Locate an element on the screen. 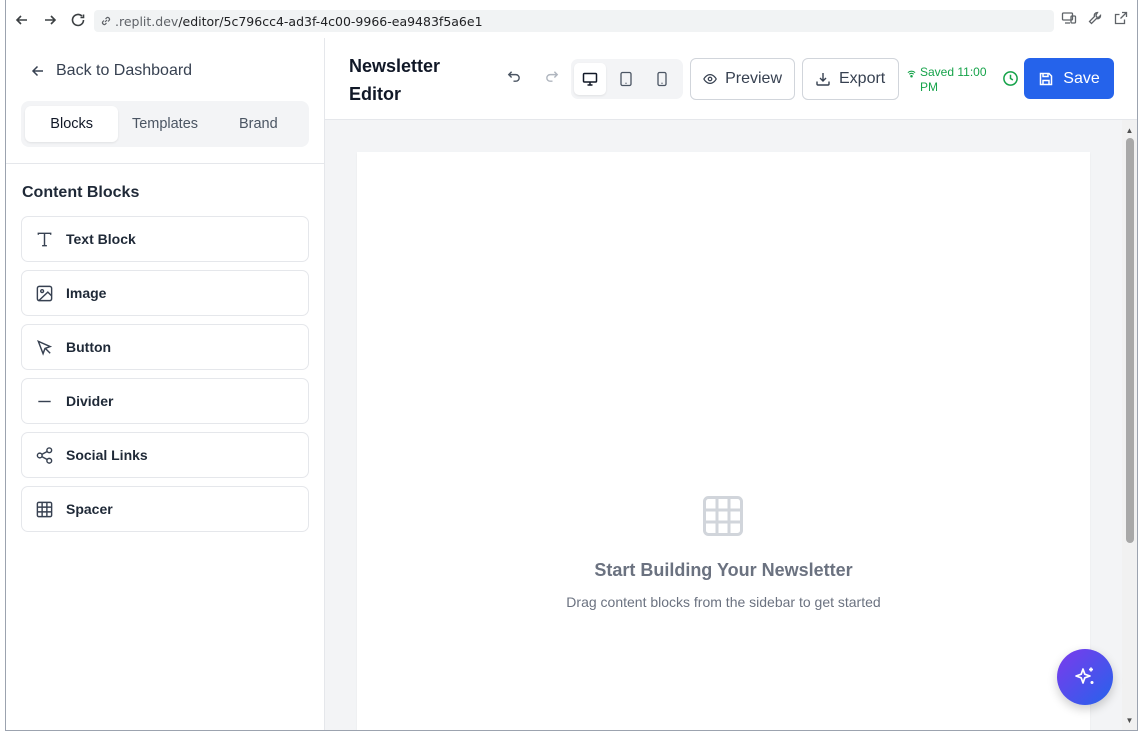 Image resolution: width=1143 pixels, height=736 pixels. save-icon is located at coordinates (1046, 78).